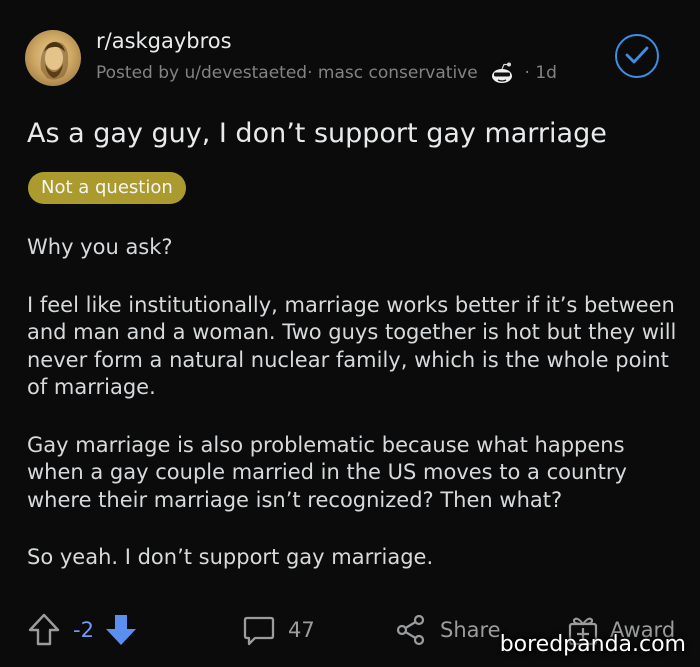 The height and width of the screenshot is (667, 700). I want to click on joined-button, so click(637, 56).